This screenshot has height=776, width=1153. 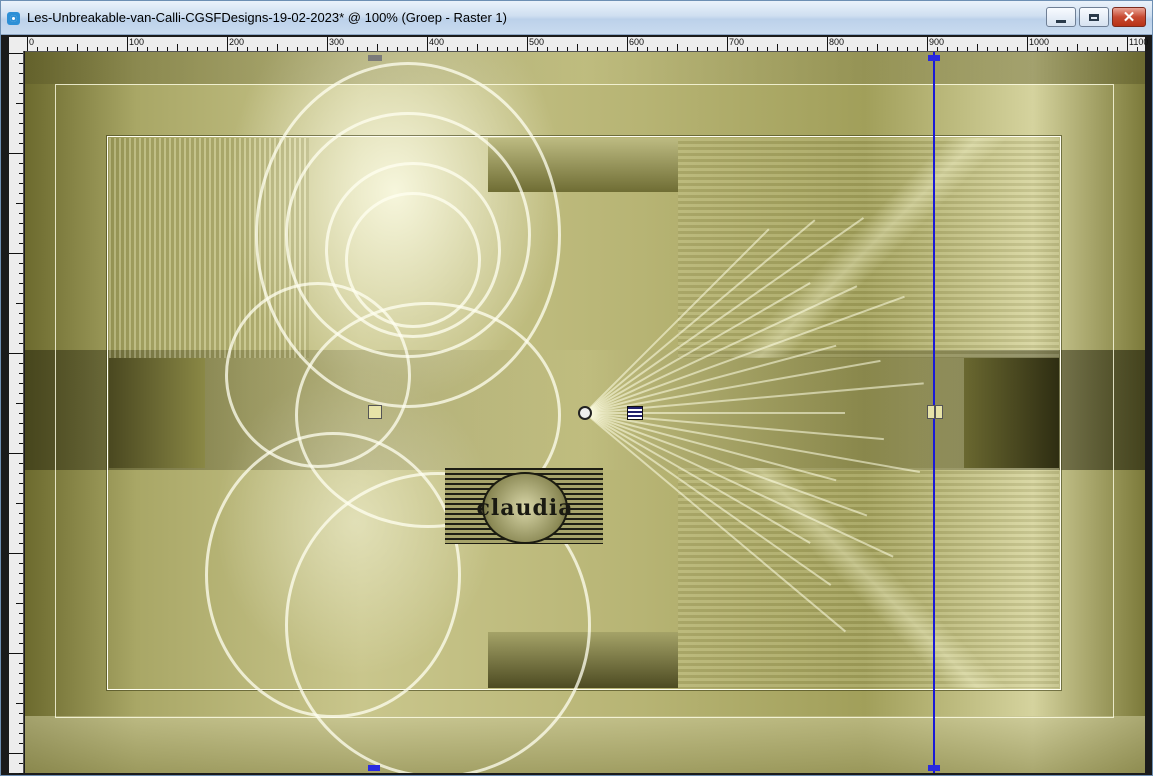 What do you see at coordinates (13, 18) in the screenshot?
I see `app-icon` at bounding box center [13, 18].